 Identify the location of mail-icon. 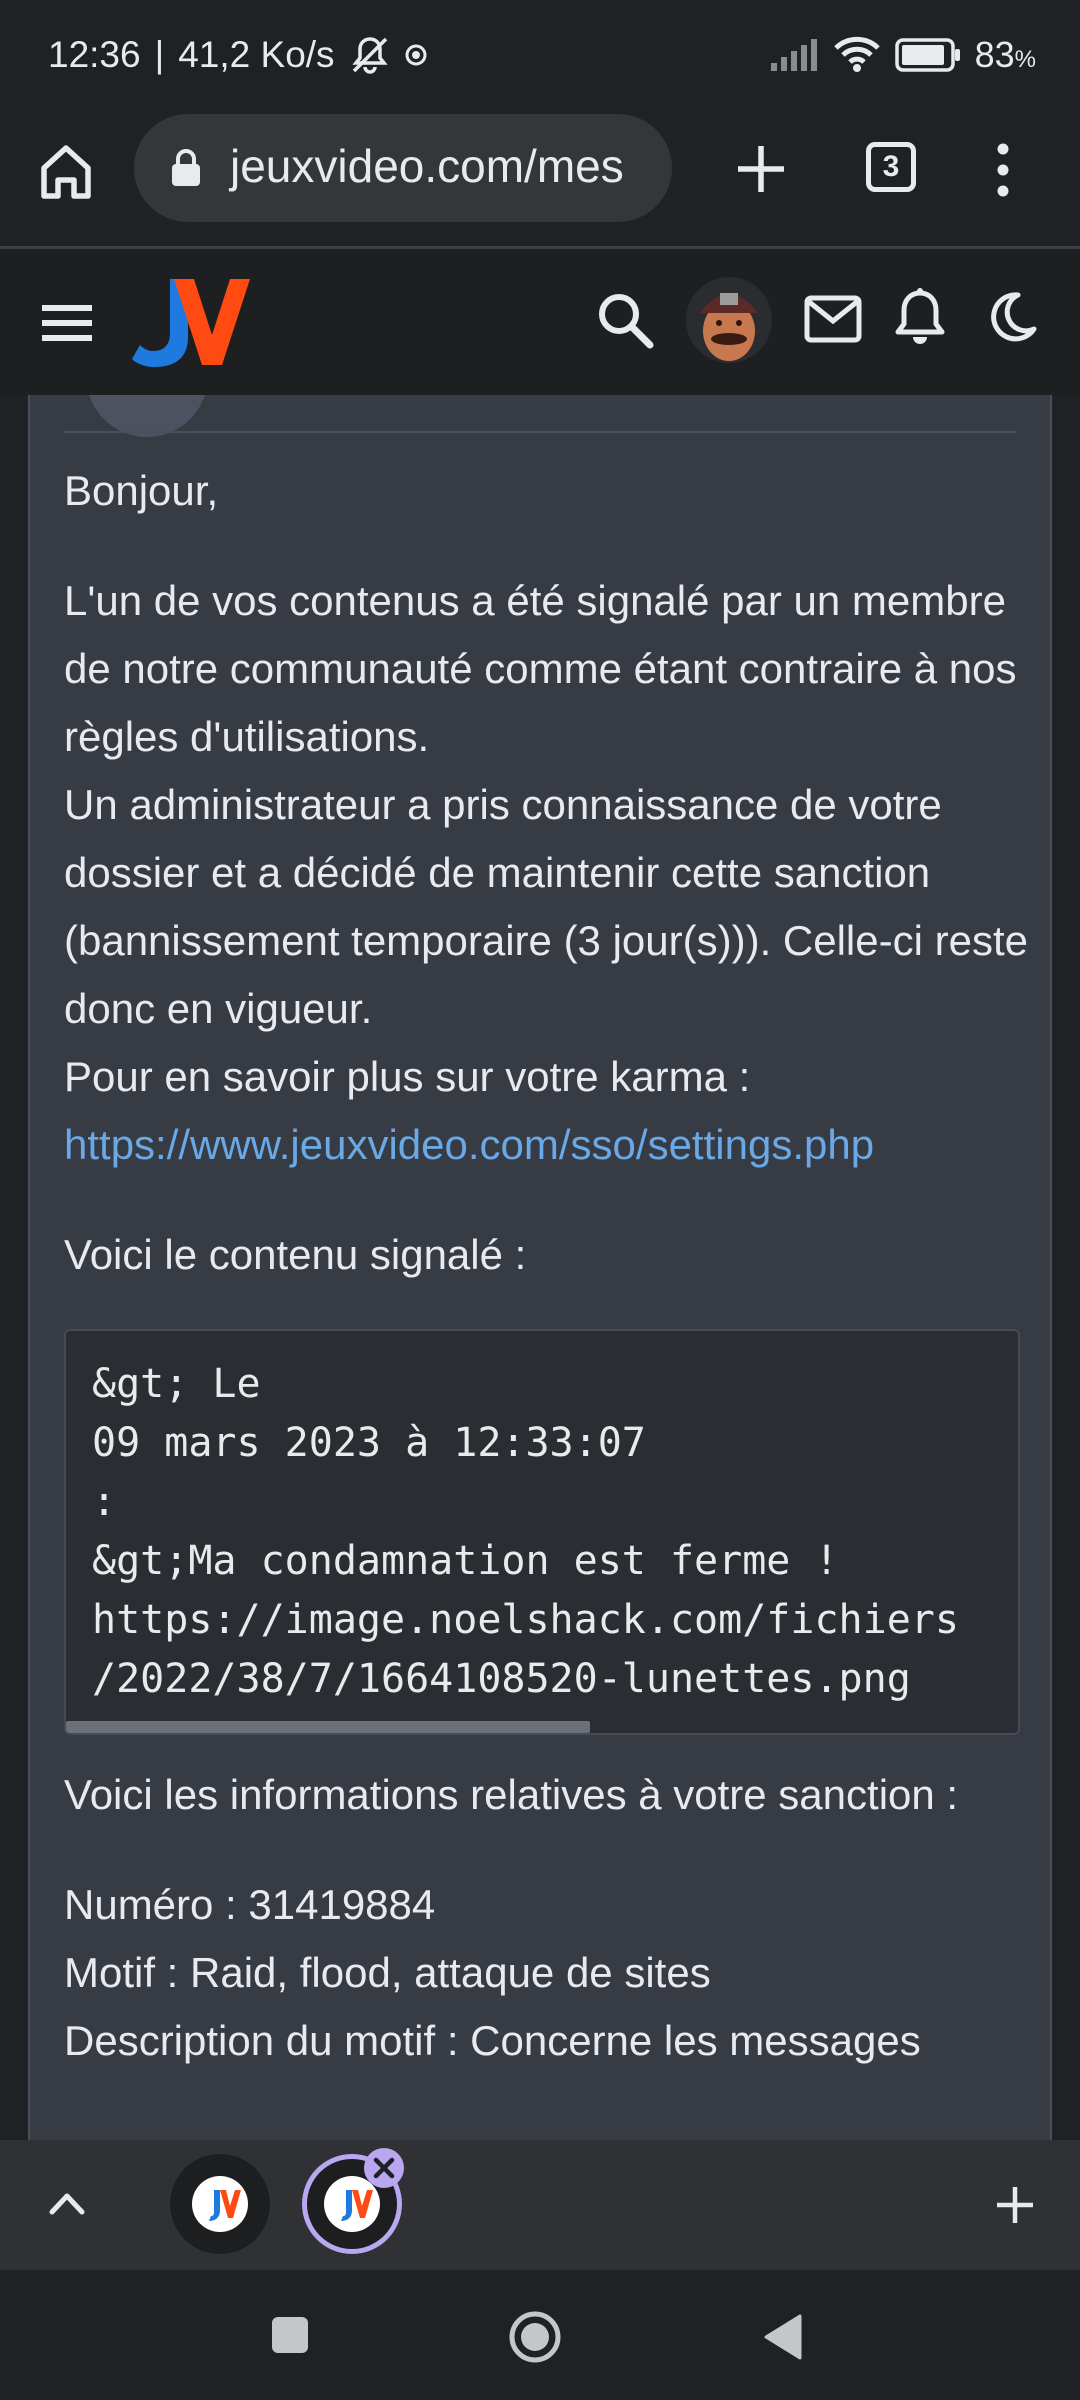
(833, 319).